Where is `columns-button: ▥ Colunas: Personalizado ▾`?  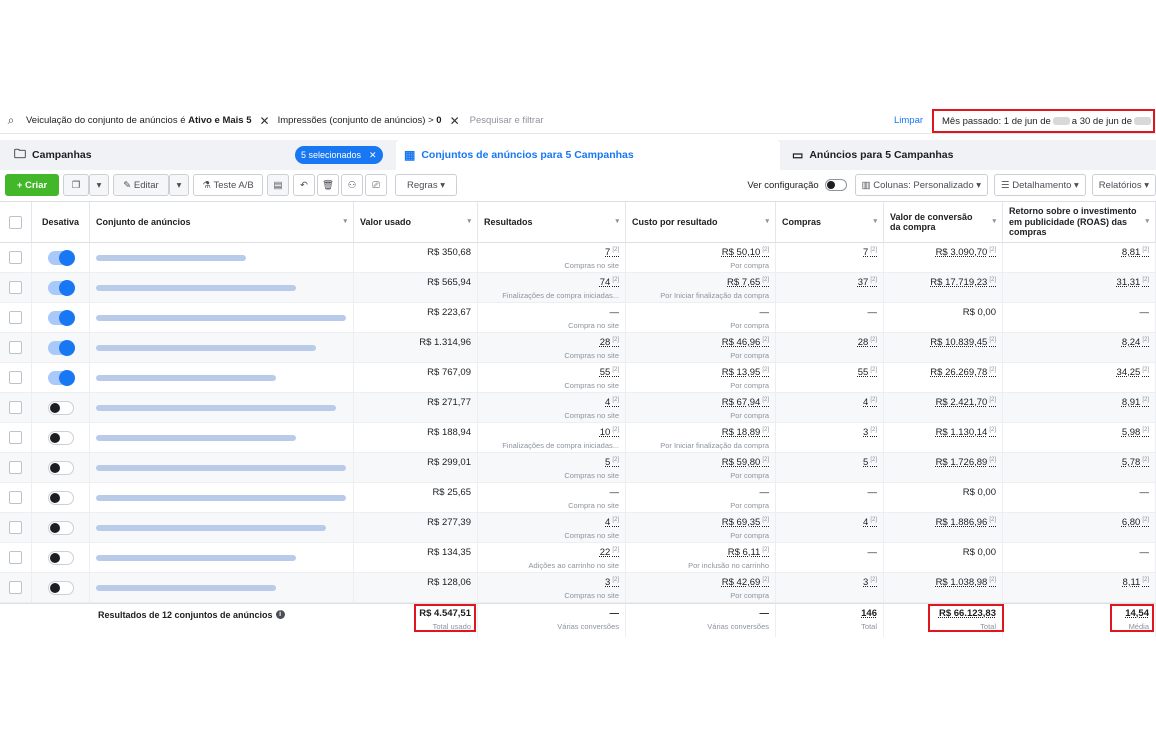 columns-button: ▥ Colunas: Personalizado ▾ is located at coordinates (921, 185).